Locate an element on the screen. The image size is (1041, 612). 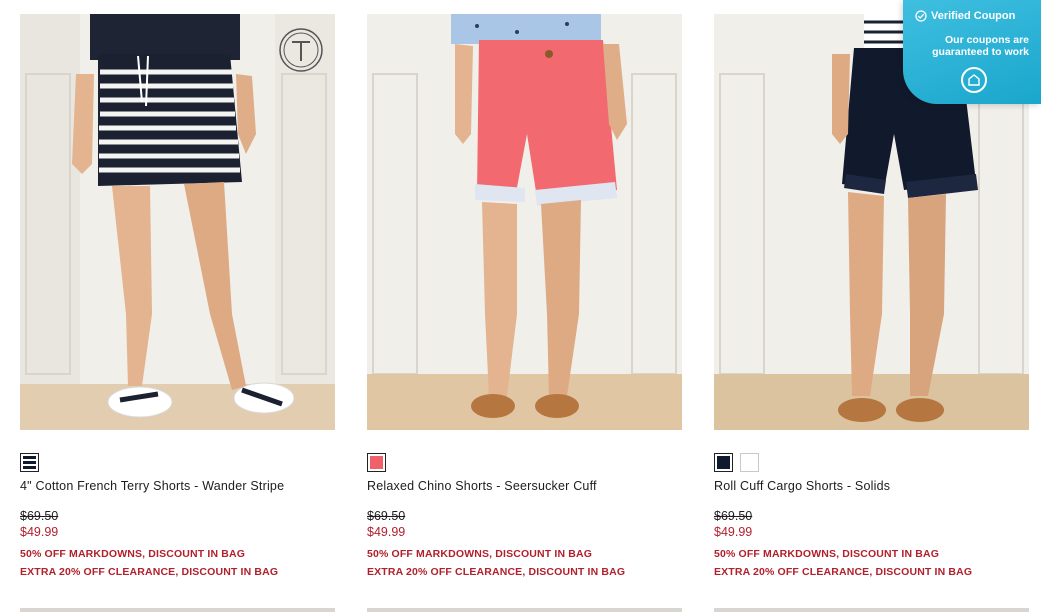
coupon-logo-icon is located at coordinates (974, 80).